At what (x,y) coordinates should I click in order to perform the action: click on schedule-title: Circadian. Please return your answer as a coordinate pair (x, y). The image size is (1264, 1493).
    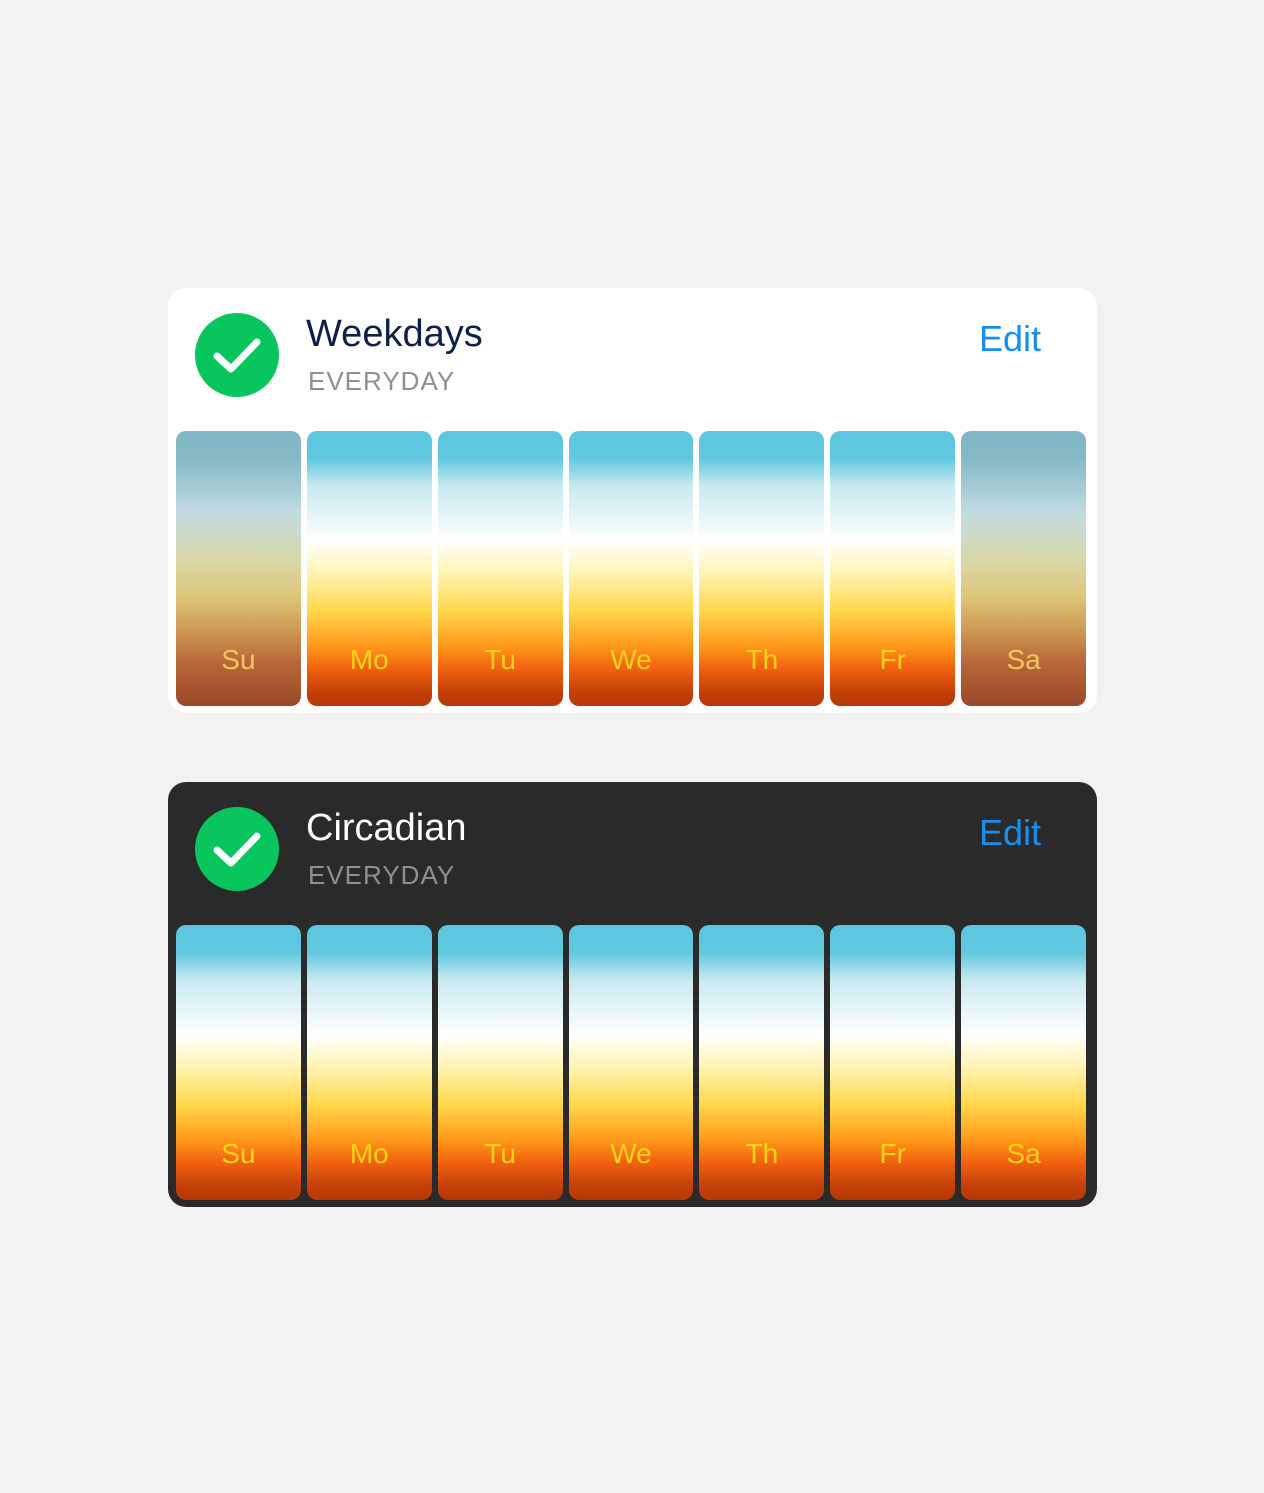
    Looking at the image, I should click on (386, 828).